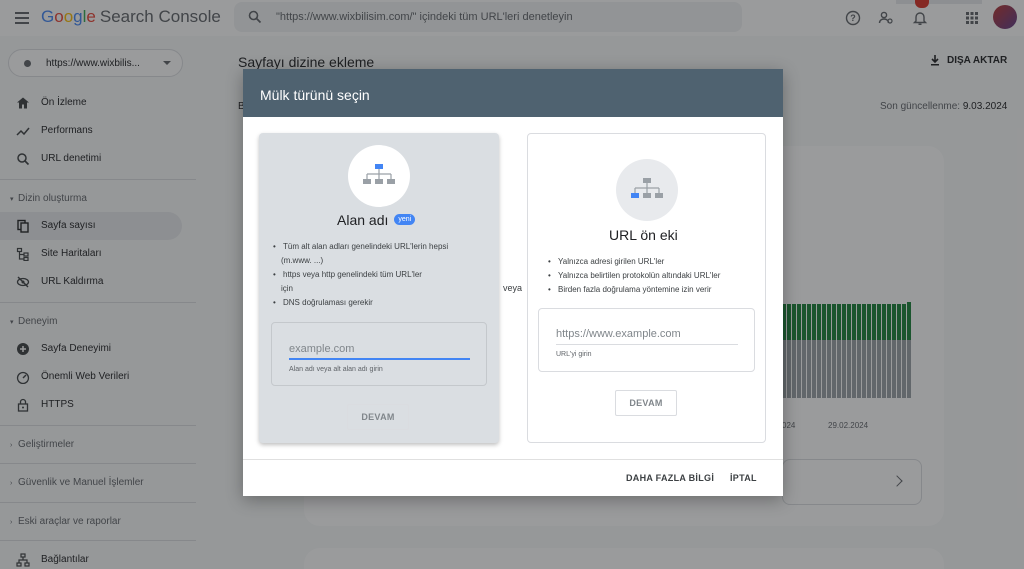 Image resolution: width=1024 pixels, height=569 pixels. Describe the element at coordinates (513, 459) in the screenshot. I see `dialog-footer-divider` at that location.